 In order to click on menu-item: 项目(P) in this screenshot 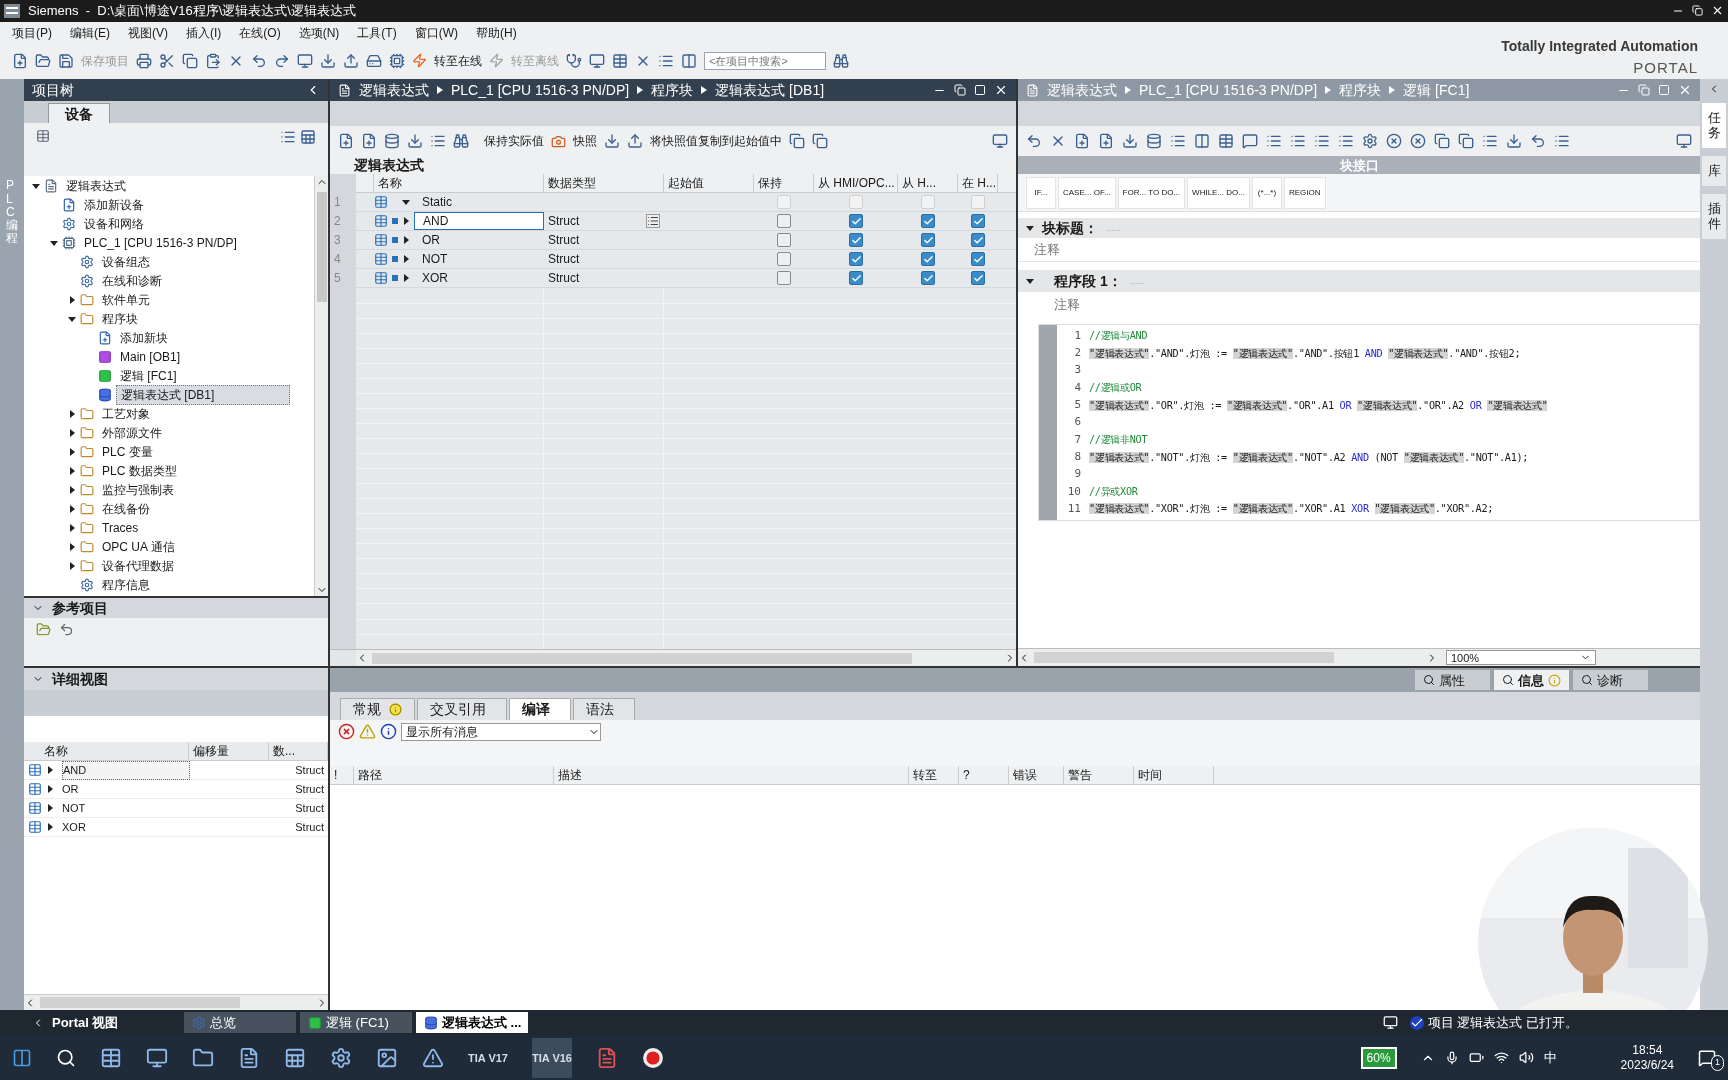, I will do `click(32, 32)`.